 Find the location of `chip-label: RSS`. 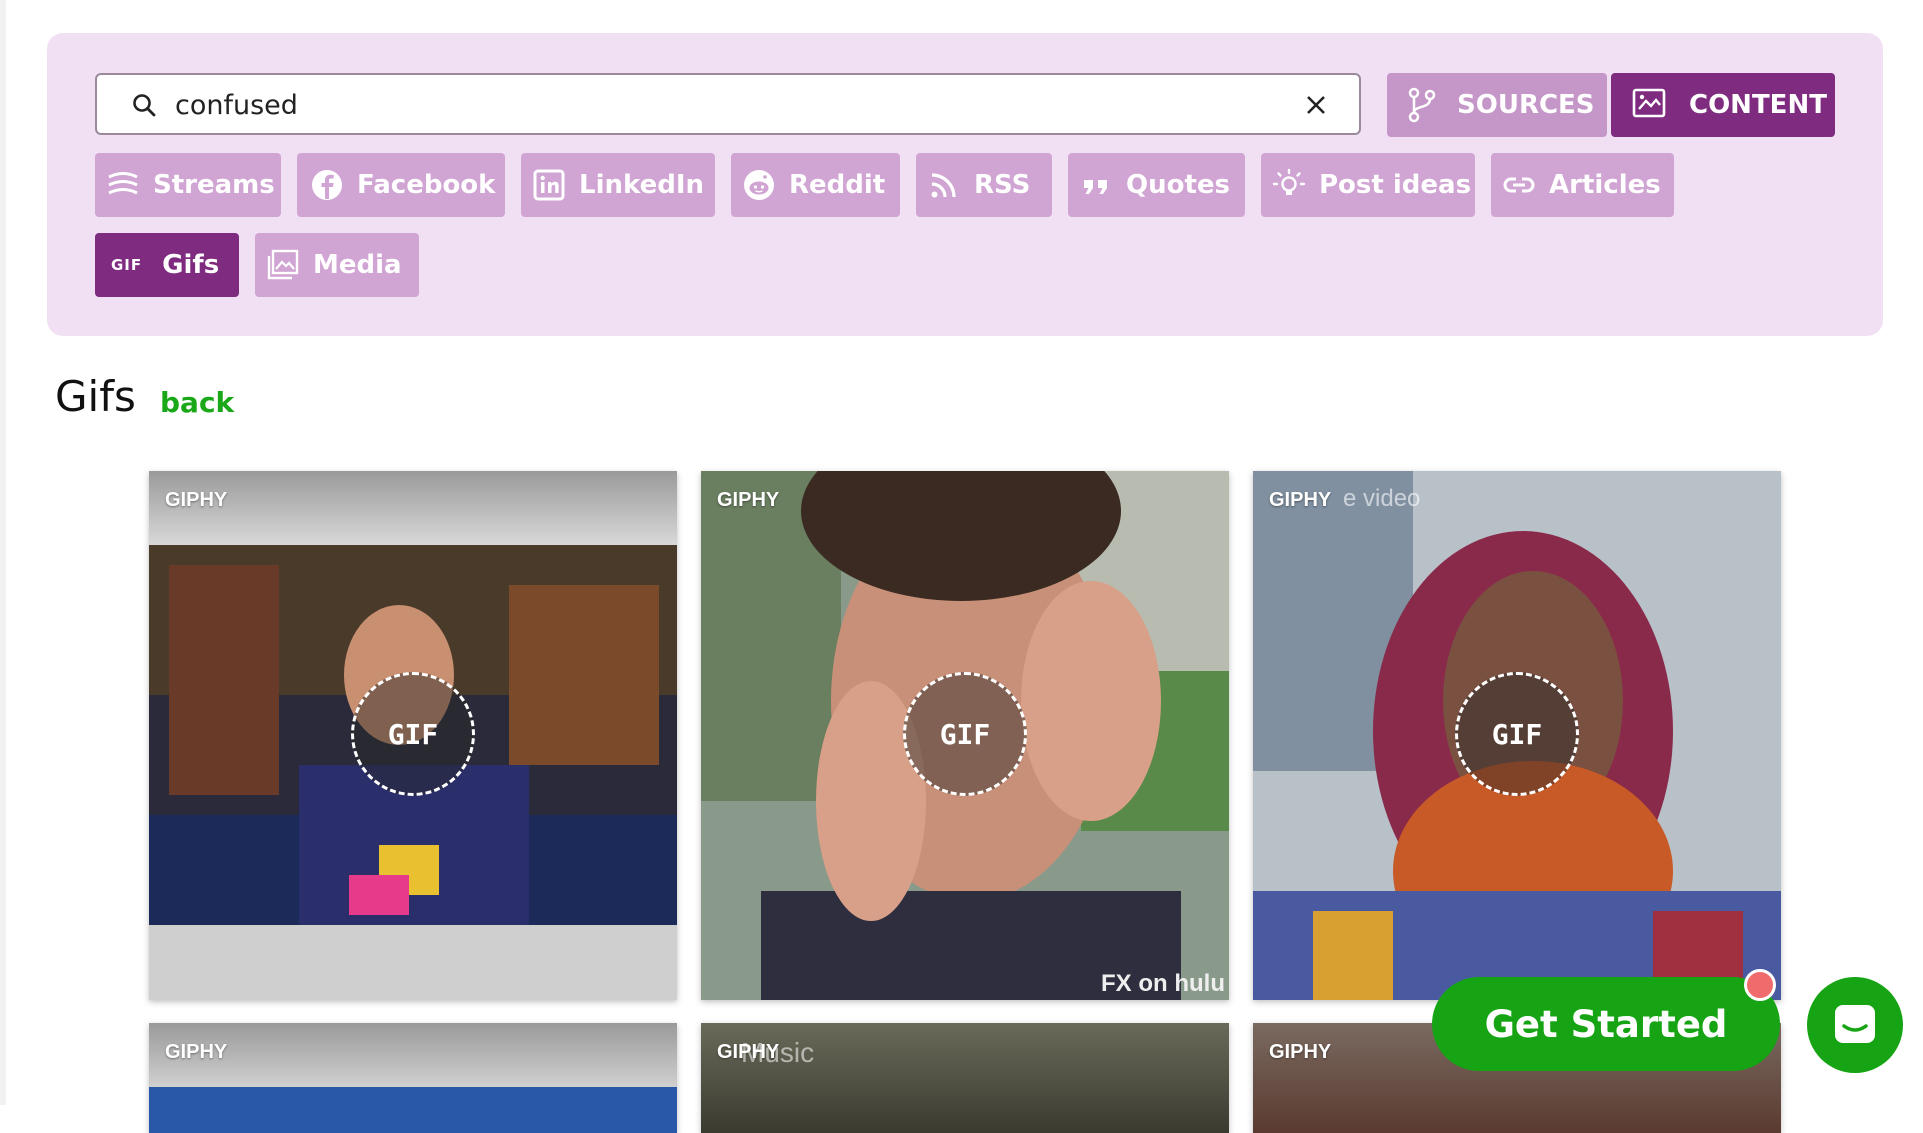

chip-label: RSS is located at coordinates (1002, 185).